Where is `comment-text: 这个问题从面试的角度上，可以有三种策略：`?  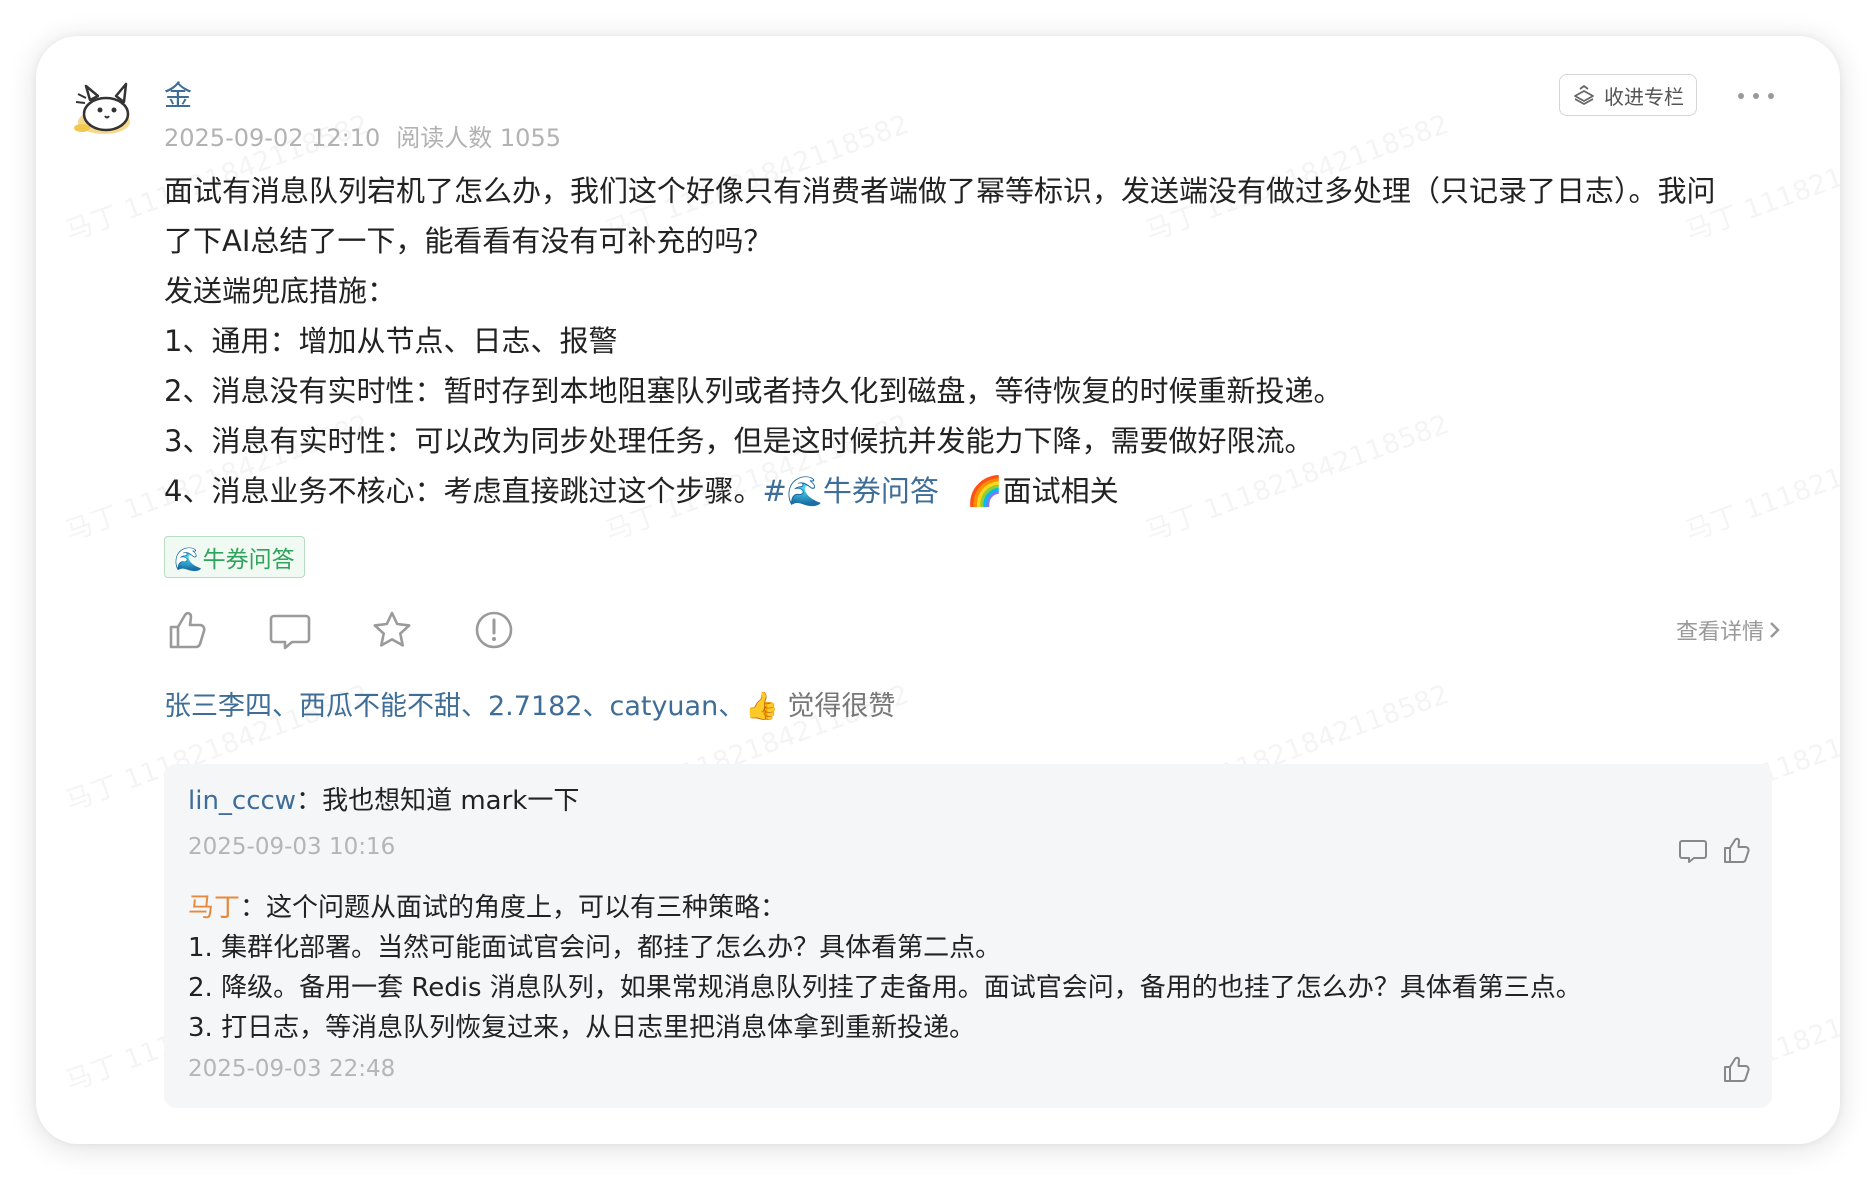 comment-text: 这个问题从面试的角度上，可以有三种策略： is located at coordinates (526, 908).